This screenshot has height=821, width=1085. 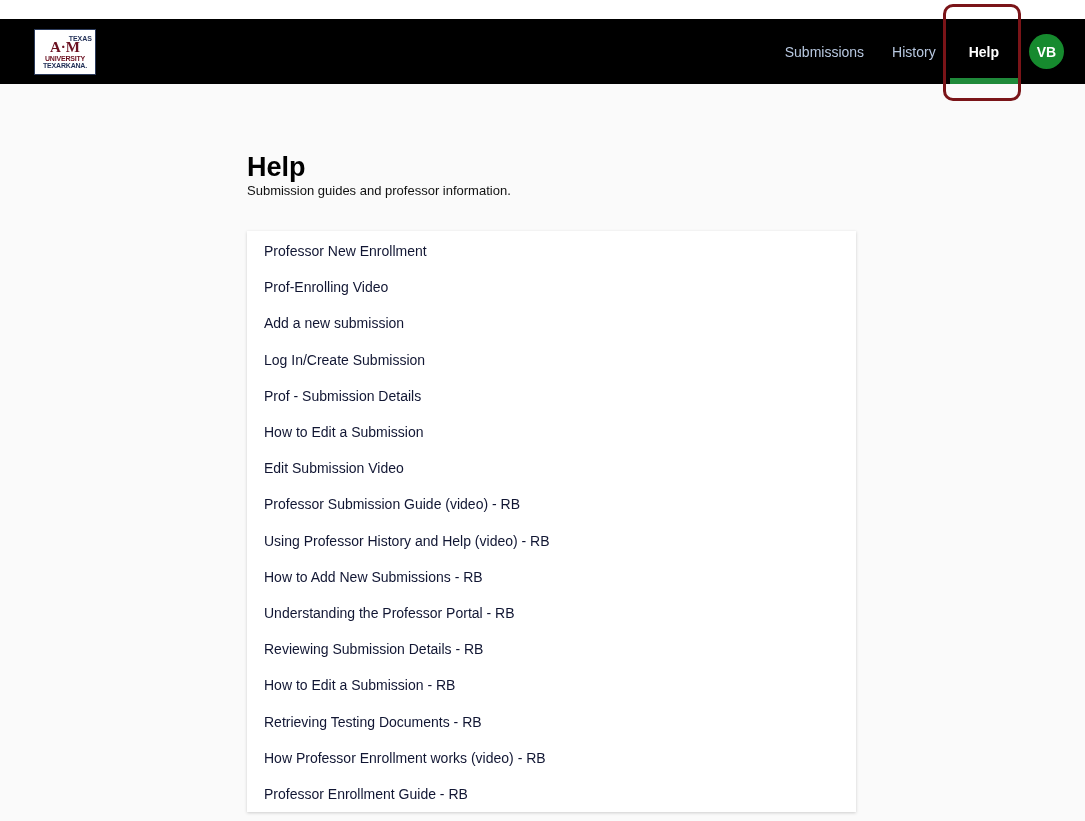 What do you see at coordinates (366, 793) in the screenshot?
I see `guide-link: Professor Enrollment Guide - RB` at bounding box center [366, 793].